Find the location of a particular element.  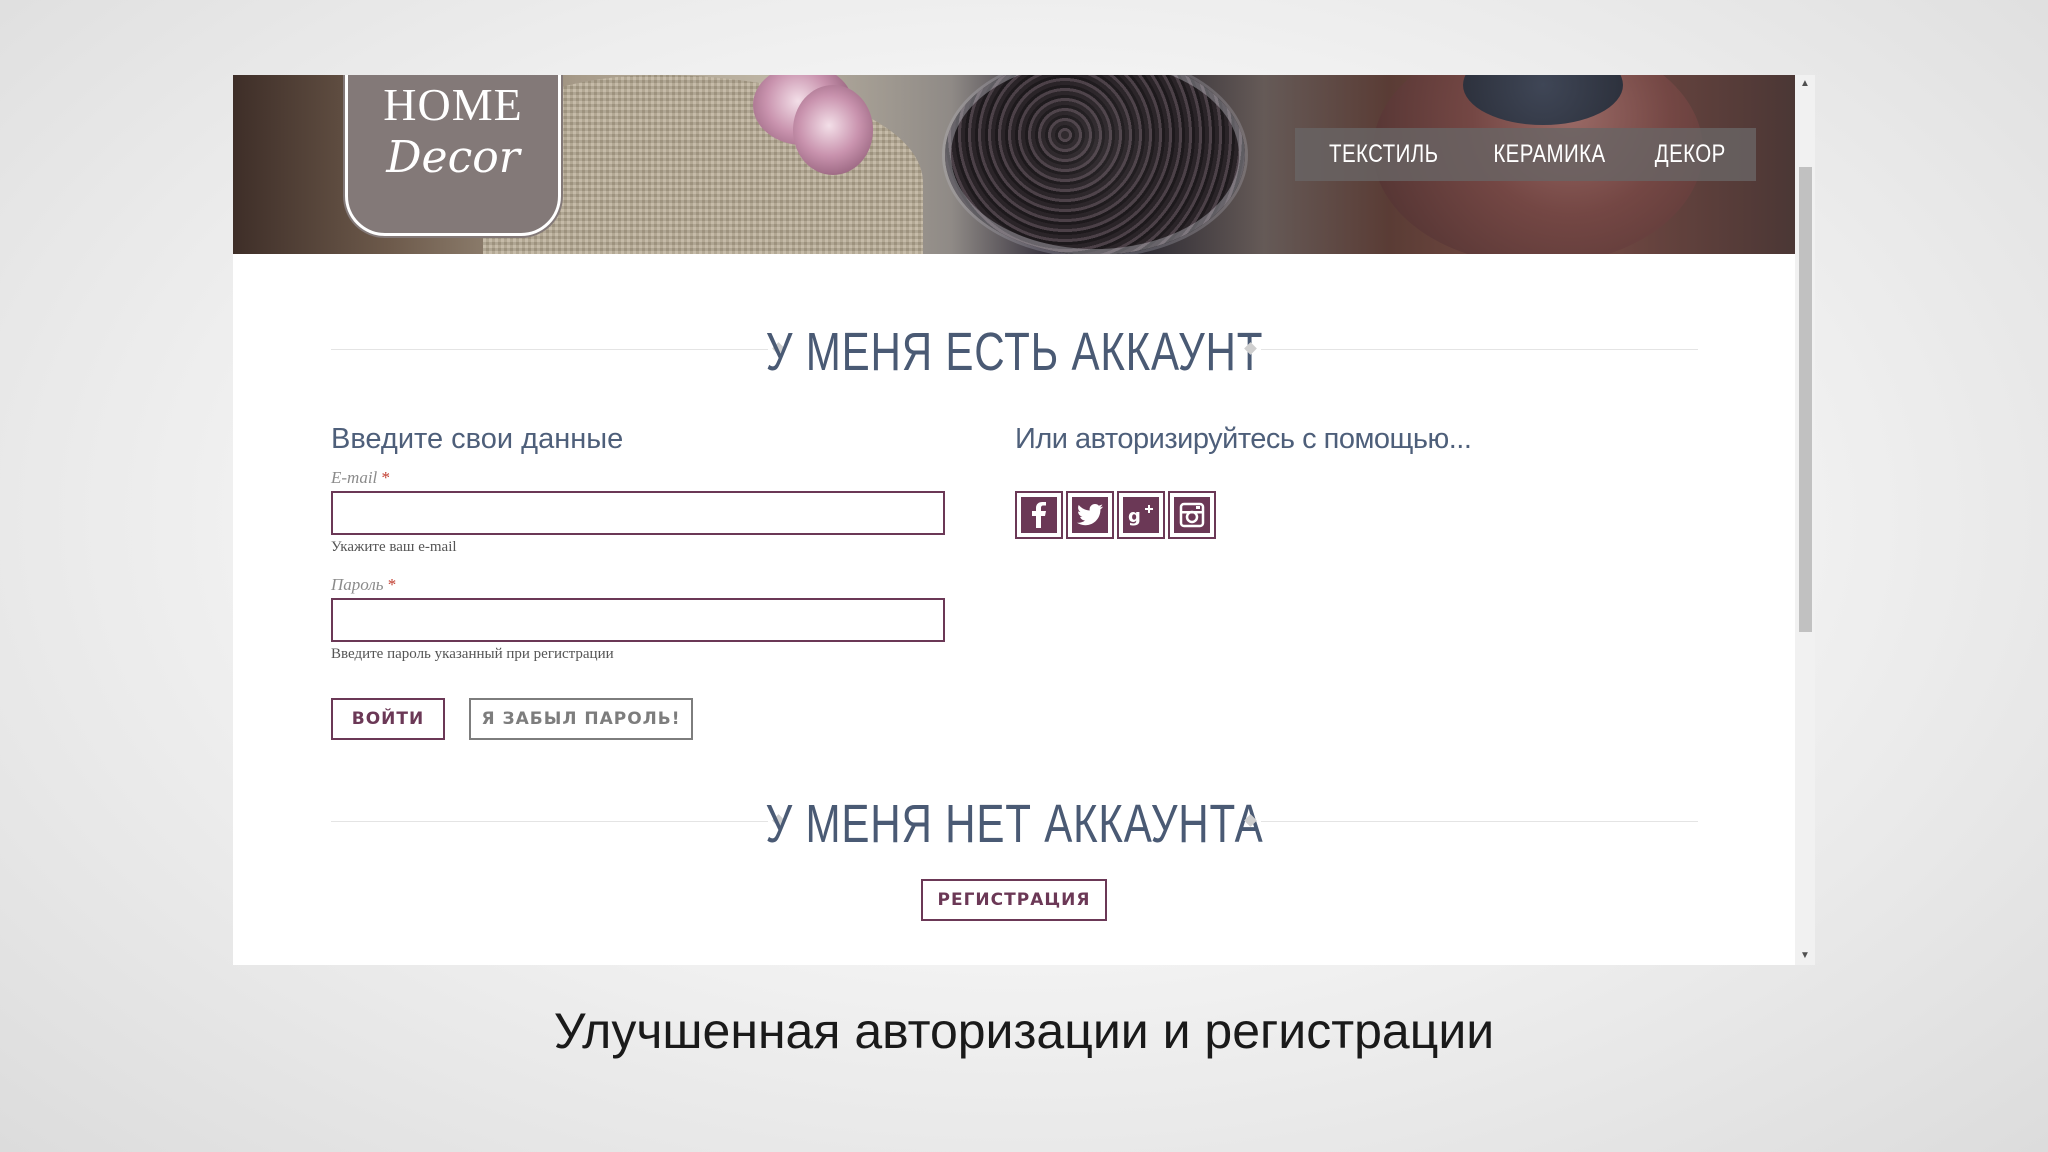

nav-item-decor: ДЕКОР is located at coordinates (1690, 154).